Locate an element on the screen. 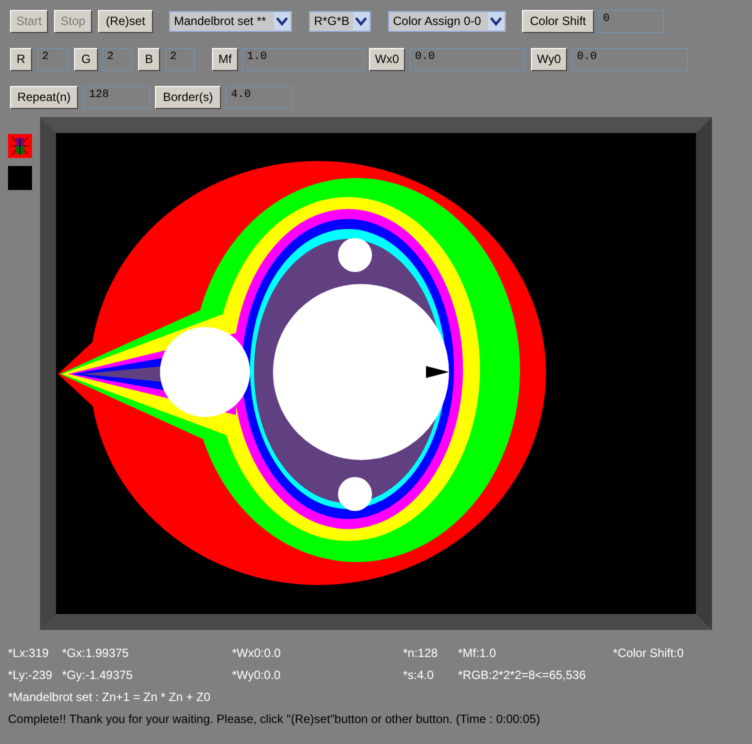  status-text: *Wx0:0.0 is located at coordinates (256, 653).